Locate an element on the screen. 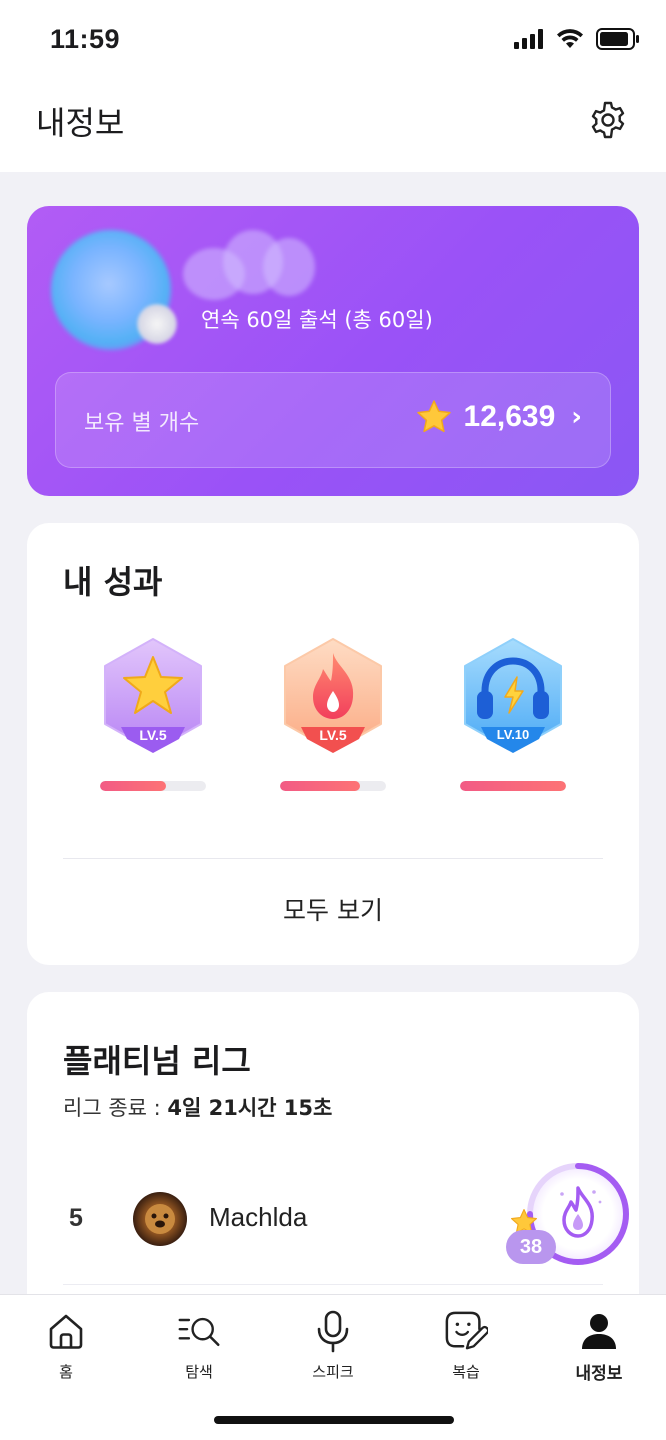 The image size is (666, 1440). stars-value-group: 12,639 › is located at coordinates (499, 417).